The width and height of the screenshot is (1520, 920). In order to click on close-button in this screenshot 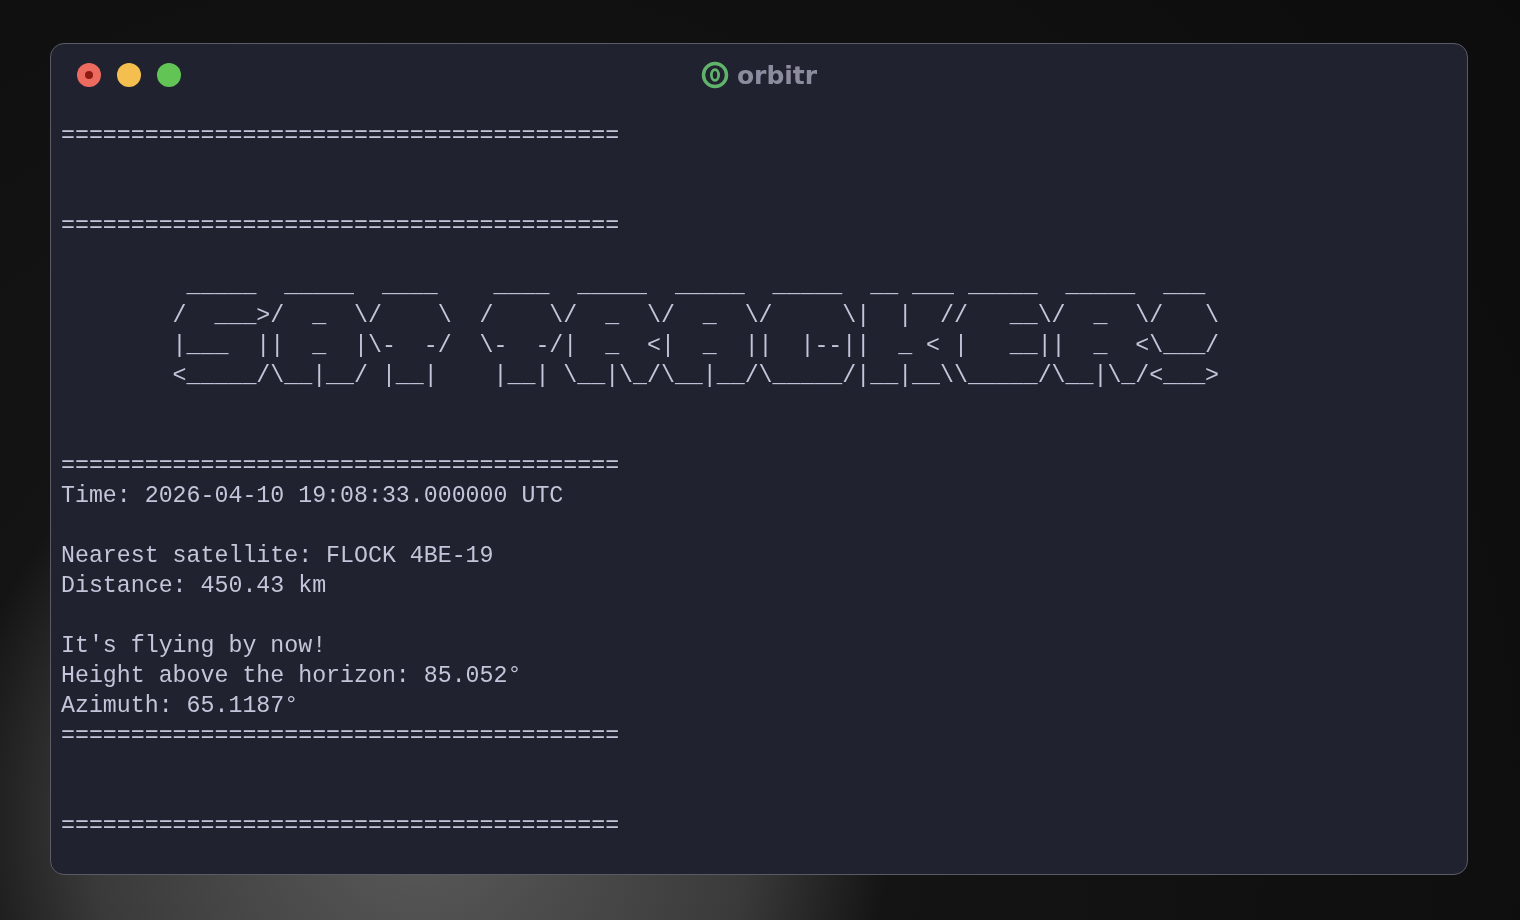, I will do `click(89, 75)`.